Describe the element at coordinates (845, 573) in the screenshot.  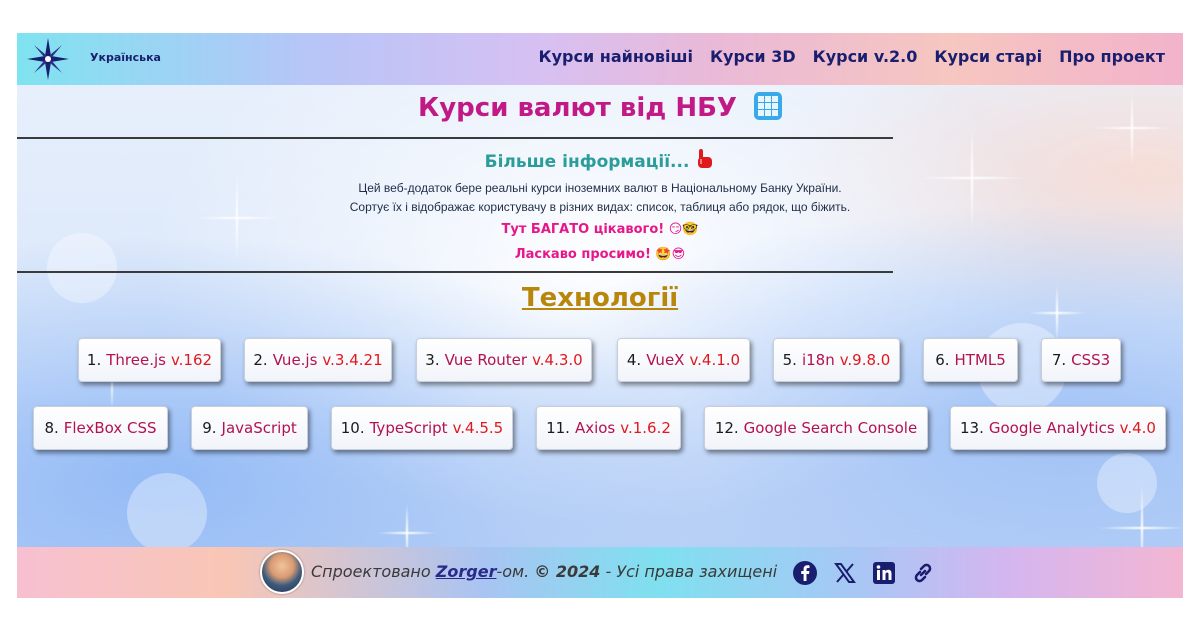
I see `x-twitter-icon` at that location.